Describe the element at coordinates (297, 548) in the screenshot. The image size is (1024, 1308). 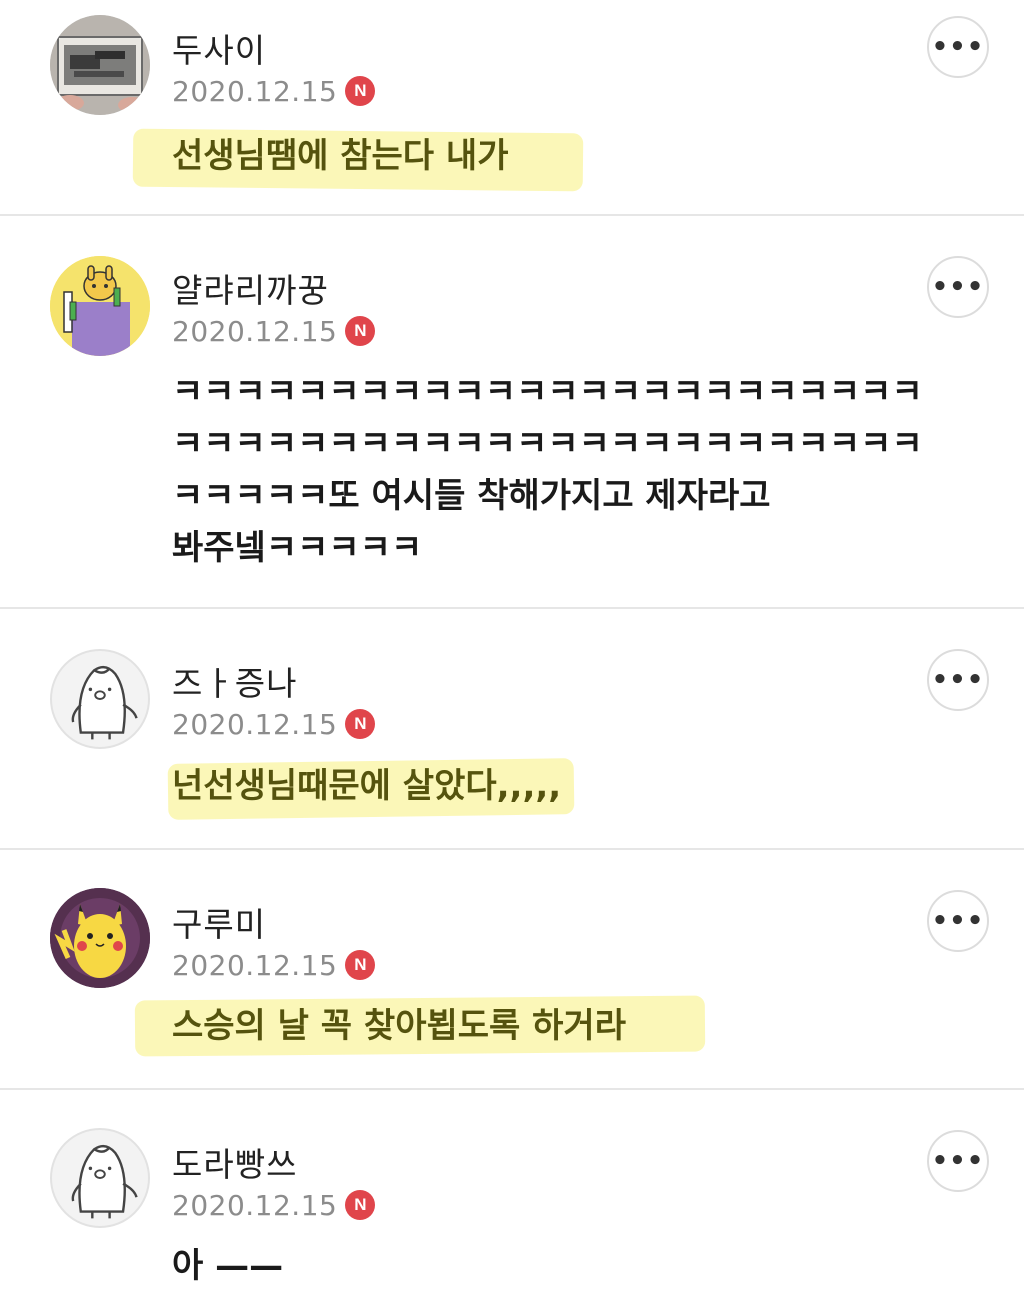
I see `comment-text-line: 봐주넼ㅋㅋㅋㅋㅋ` at that location.